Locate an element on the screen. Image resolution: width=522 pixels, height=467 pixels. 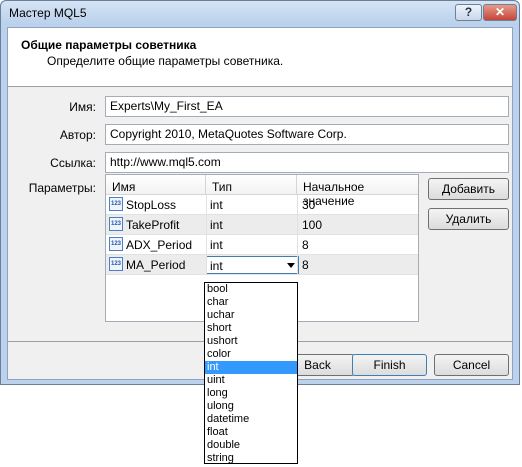
param-value: 100 is located at coordinates (312, 225).